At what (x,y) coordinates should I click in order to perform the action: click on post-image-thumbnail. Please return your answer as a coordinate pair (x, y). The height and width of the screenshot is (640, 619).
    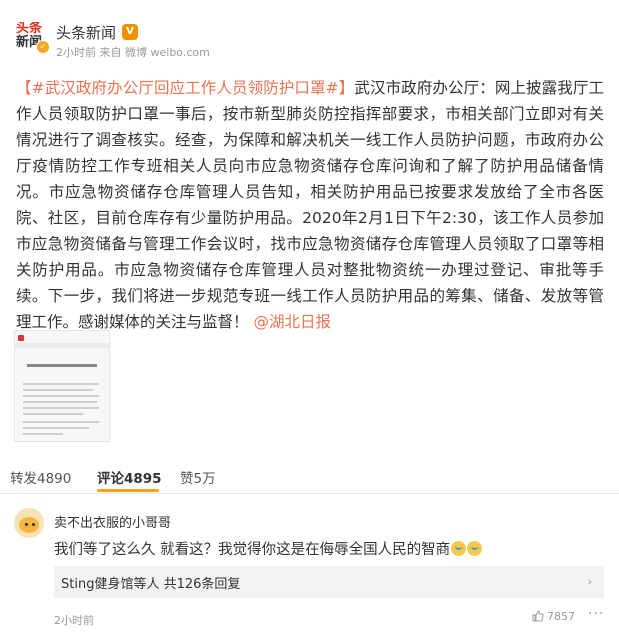
    Looking at the image, I should click on (62, 386).